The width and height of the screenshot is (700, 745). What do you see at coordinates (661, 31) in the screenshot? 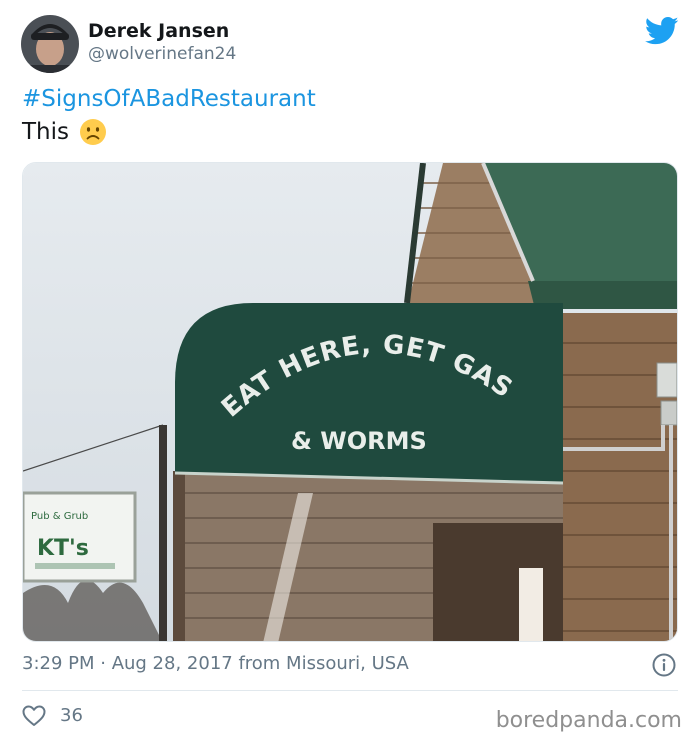
I see `twitter-bird-icon` at bounding box center [661, 31].